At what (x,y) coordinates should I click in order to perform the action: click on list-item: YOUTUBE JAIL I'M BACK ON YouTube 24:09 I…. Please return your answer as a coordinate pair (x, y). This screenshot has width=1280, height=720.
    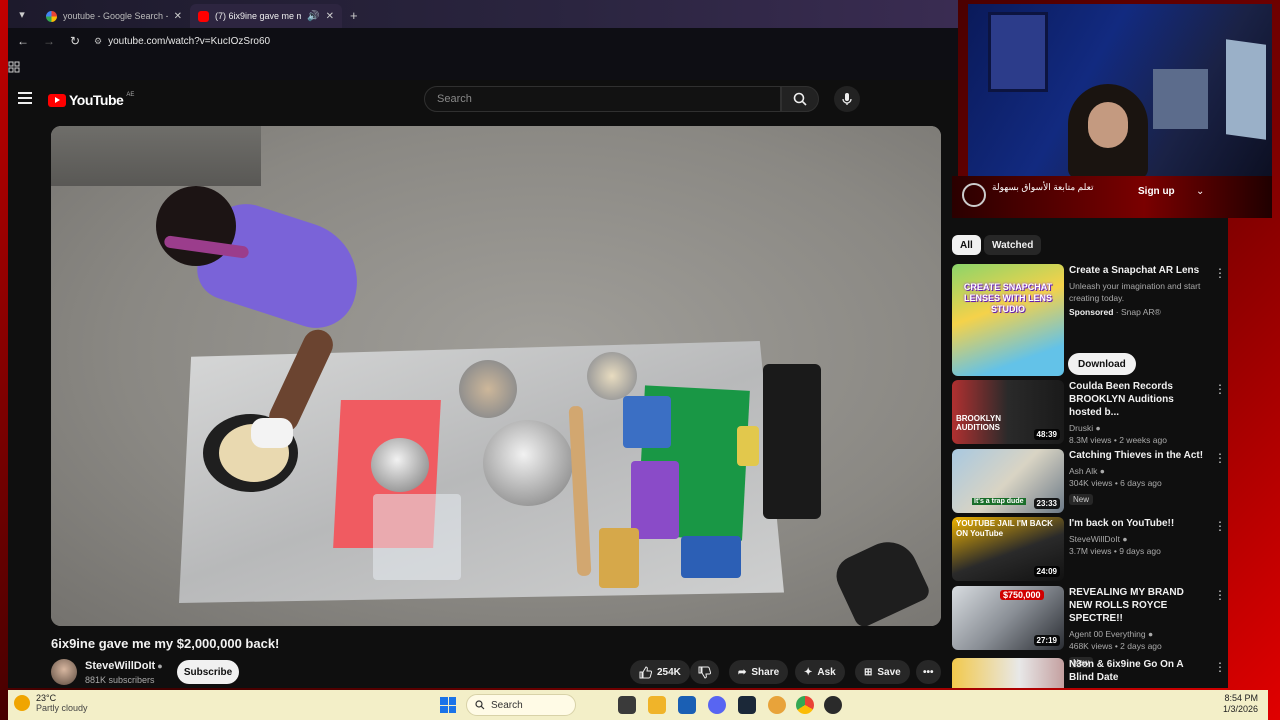
    Looking at the image, I should click on (1089, 549).